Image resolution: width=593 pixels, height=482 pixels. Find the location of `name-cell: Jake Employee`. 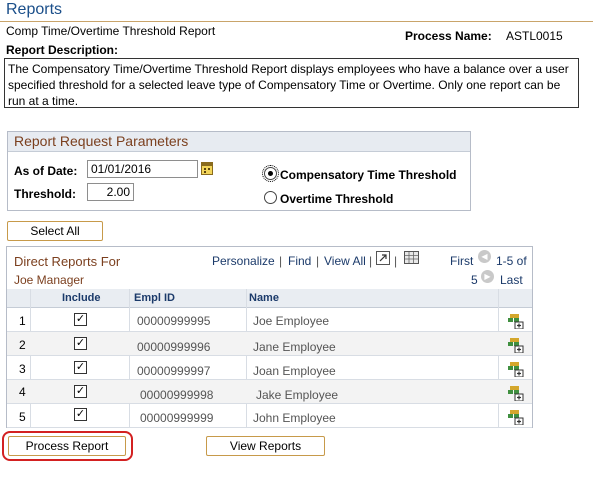

name-cell: Jake Employee is located at coordinates (297, 395).